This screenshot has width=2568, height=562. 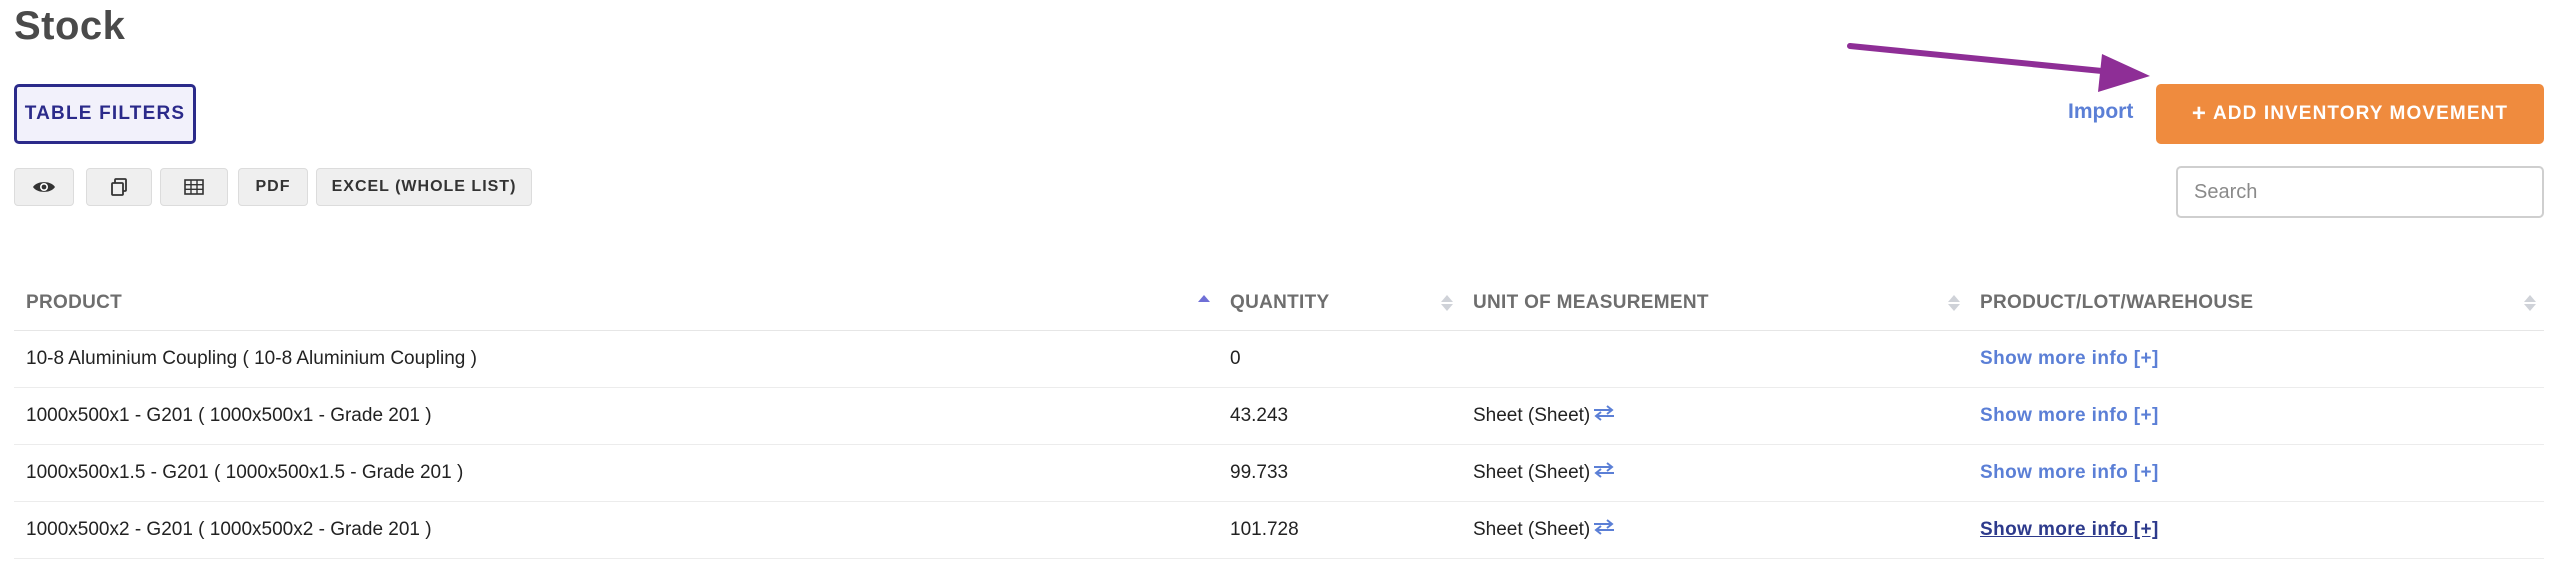 I want to click on unit-cell, so click(x=1714, y=359).